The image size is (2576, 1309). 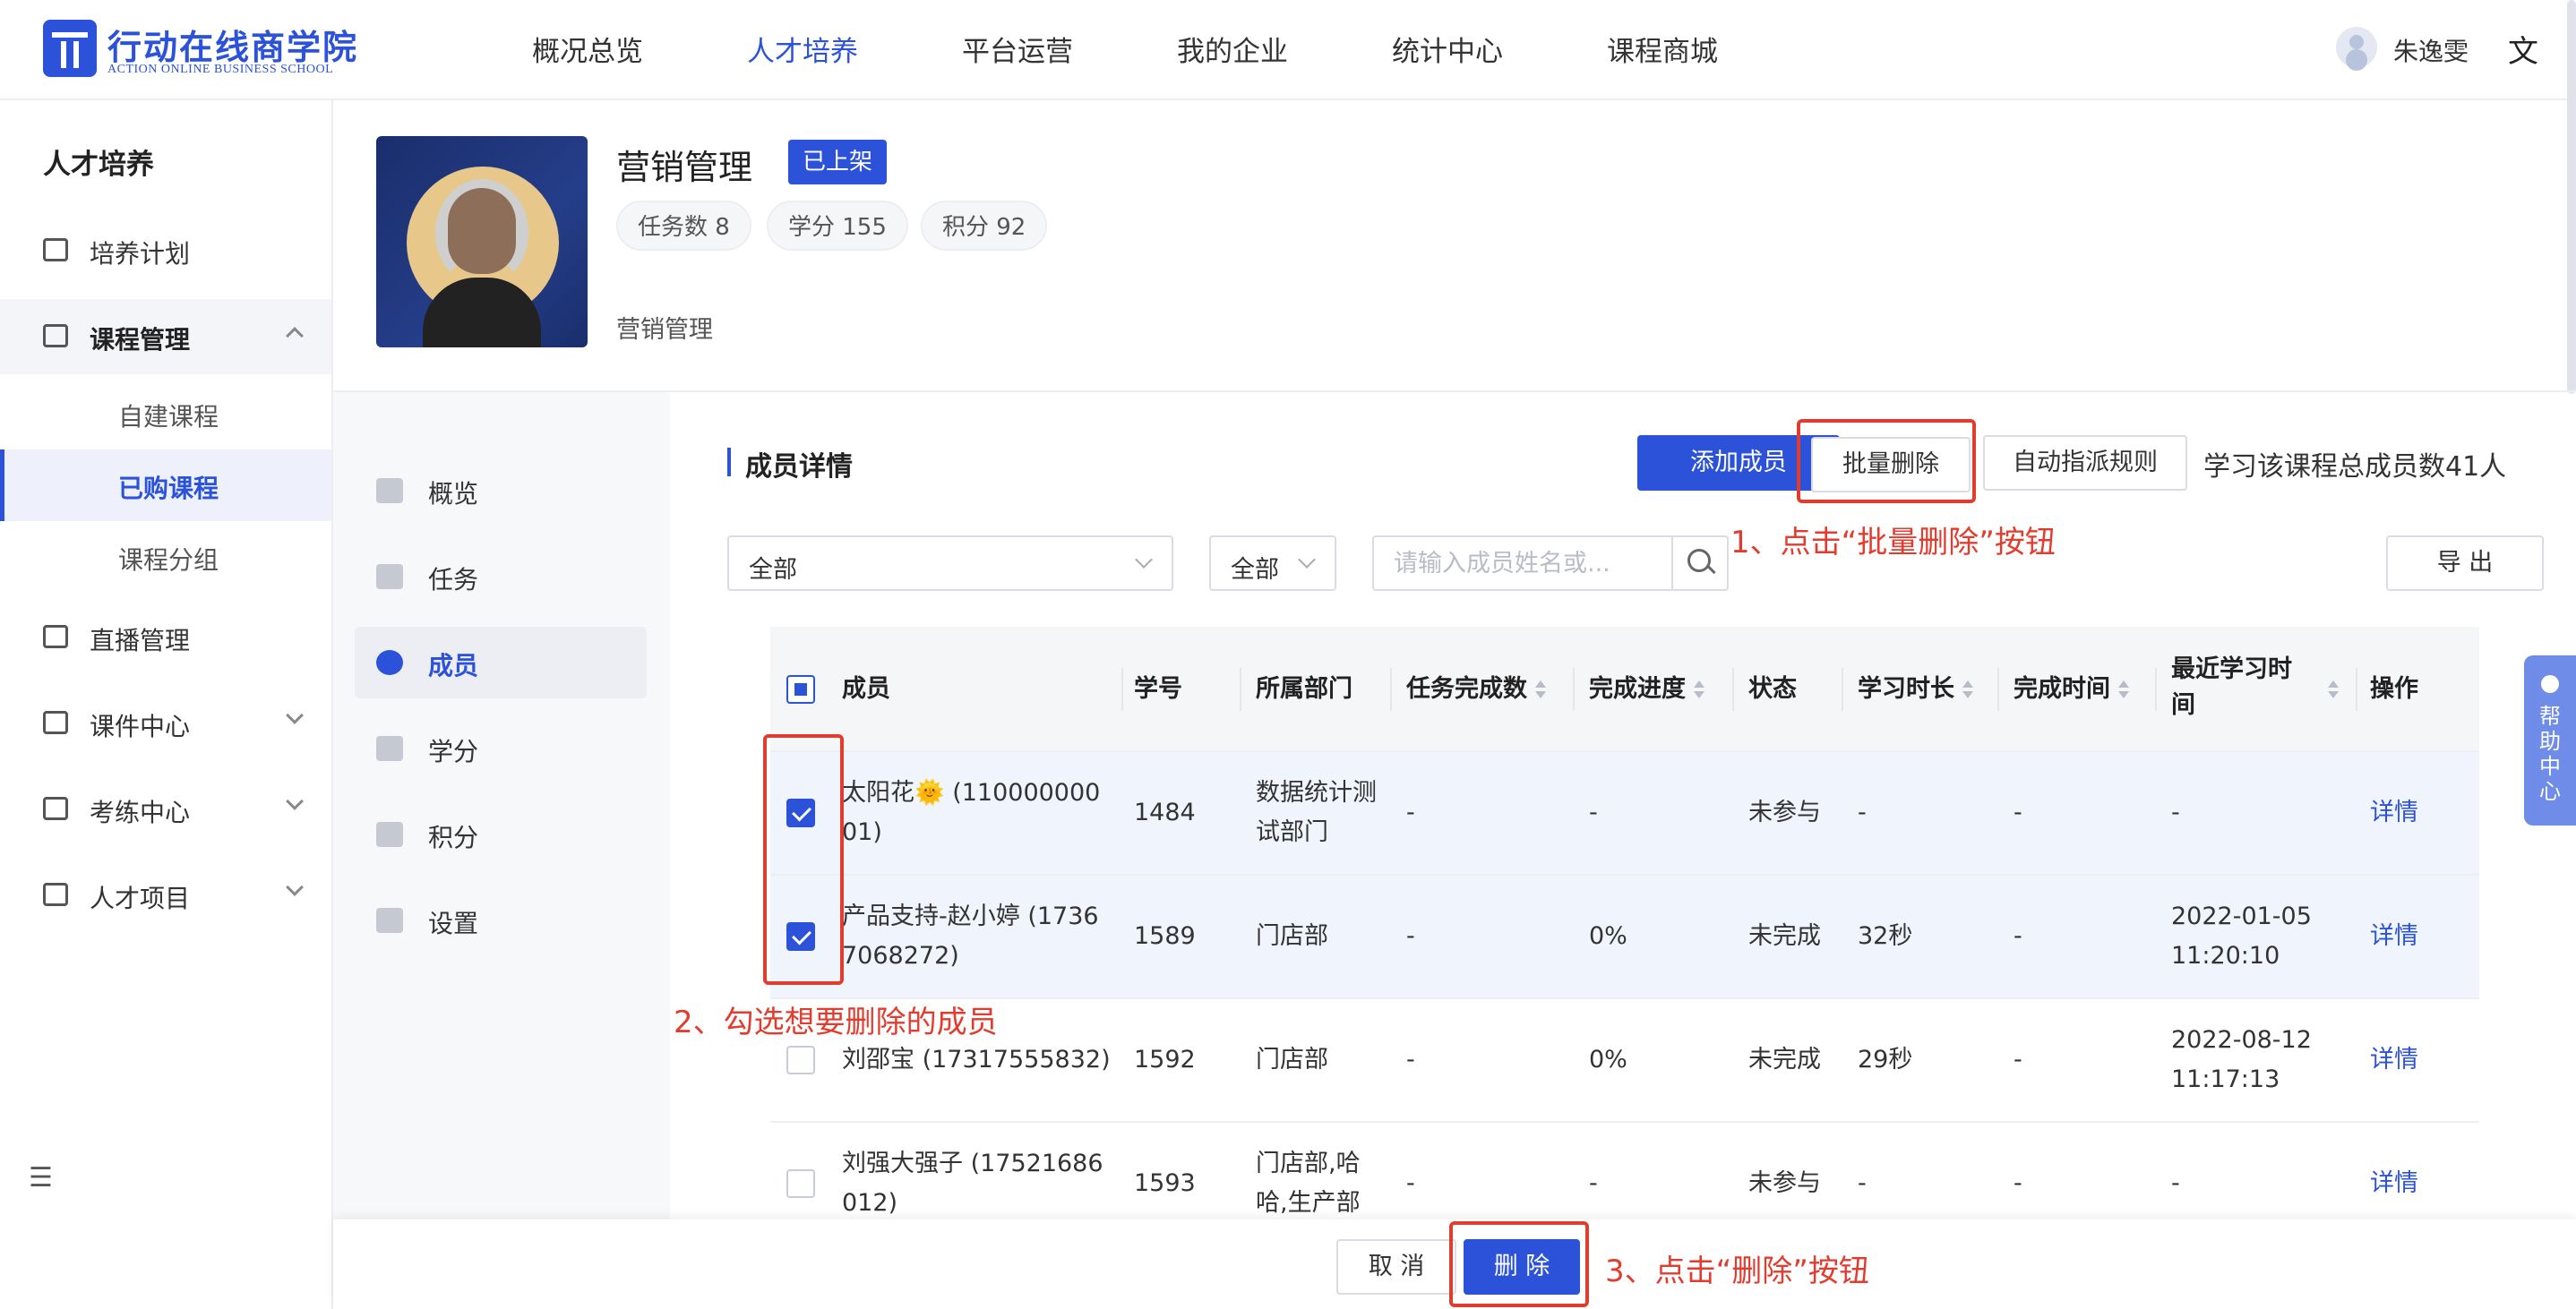 What do you see at coordinates (1165, 812) in the screenshot?
I see `member-id: 1484` at bounding box center [1165, 812].